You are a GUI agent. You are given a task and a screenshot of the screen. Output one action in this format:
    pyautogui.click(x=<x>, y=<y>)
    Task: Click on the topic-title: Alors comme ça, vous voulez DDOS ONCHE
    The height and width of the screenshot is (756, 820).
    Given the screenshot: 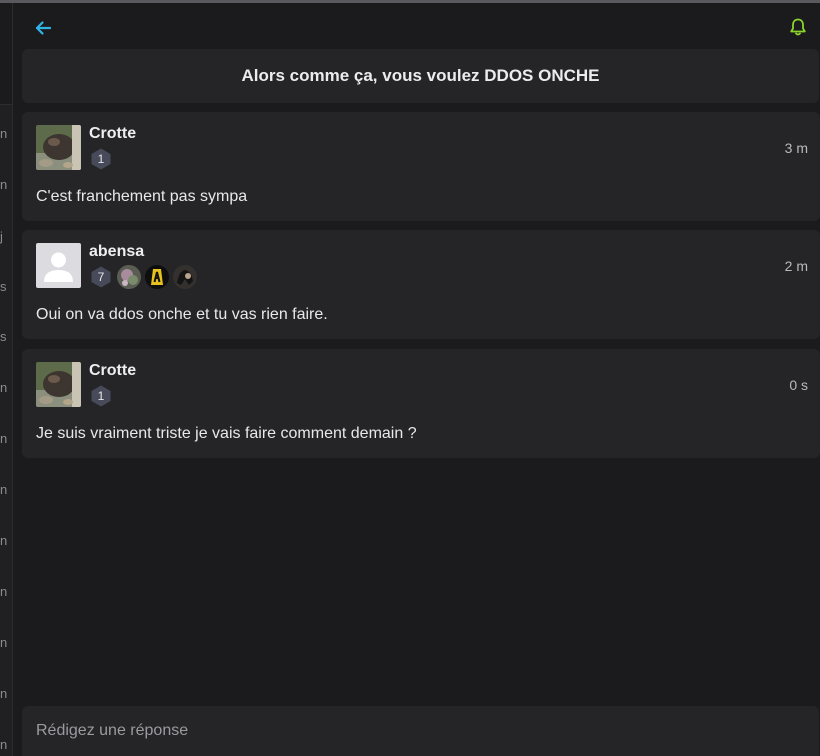 What is the action you would take?
    pyautogui.click(x=420, y=75)
    